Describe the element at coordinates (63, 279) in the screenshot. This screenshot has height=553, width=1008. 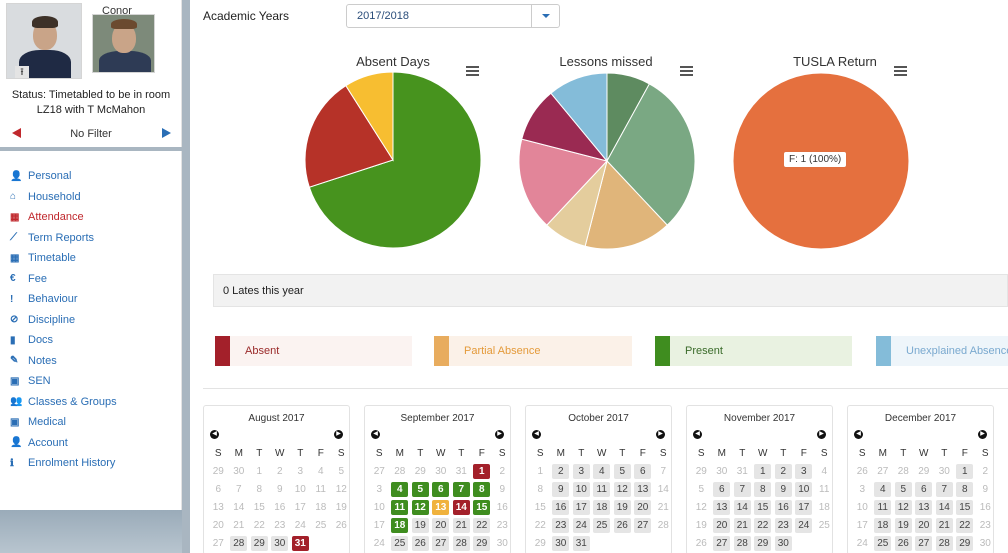
I see `sidebar-item-fee: € Fee` at that location.